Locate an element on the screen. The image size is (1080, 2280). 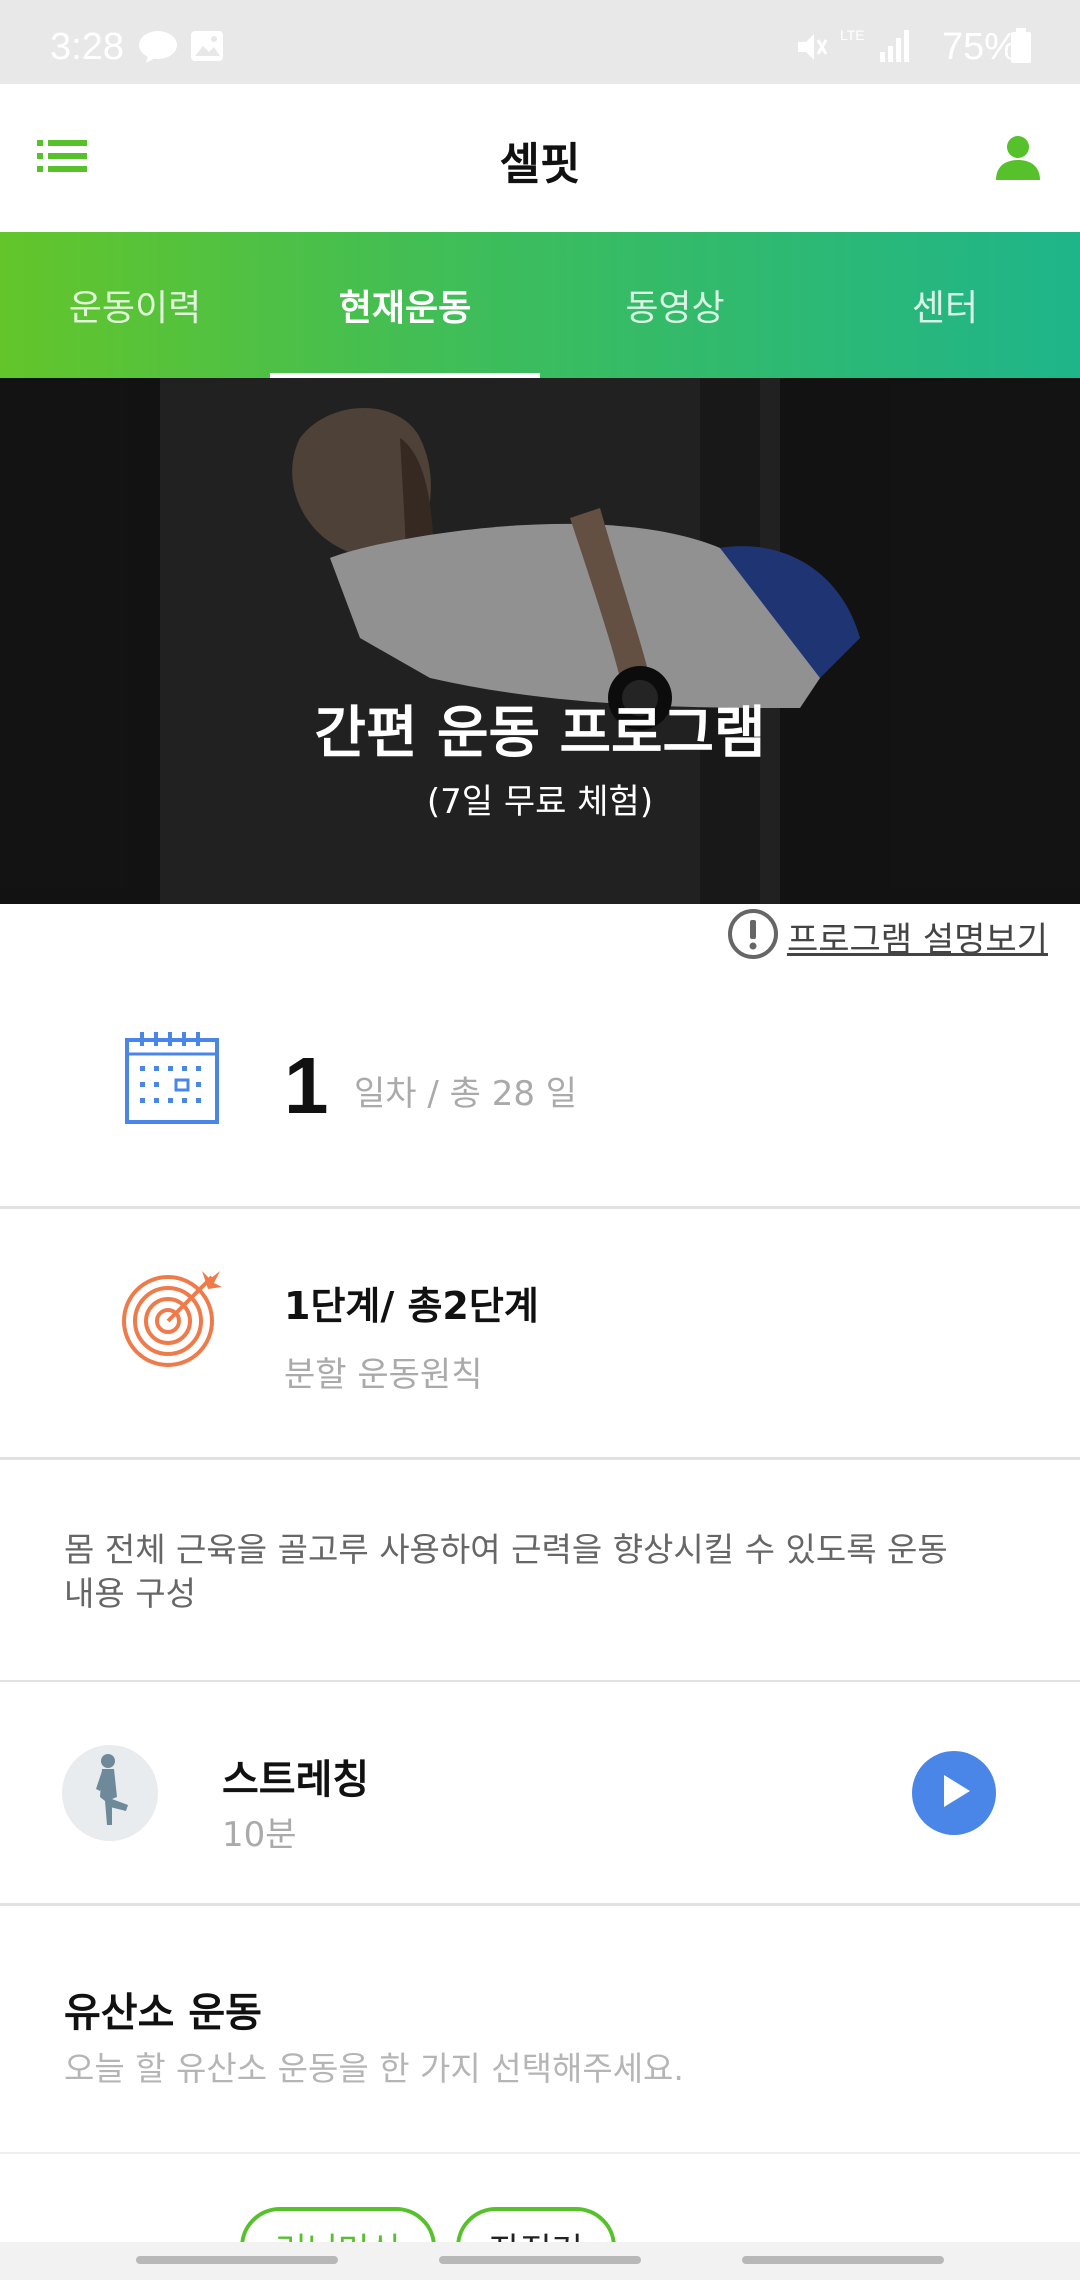
tab-current-workout: 현재운동 is located at coordinates (405, 305).